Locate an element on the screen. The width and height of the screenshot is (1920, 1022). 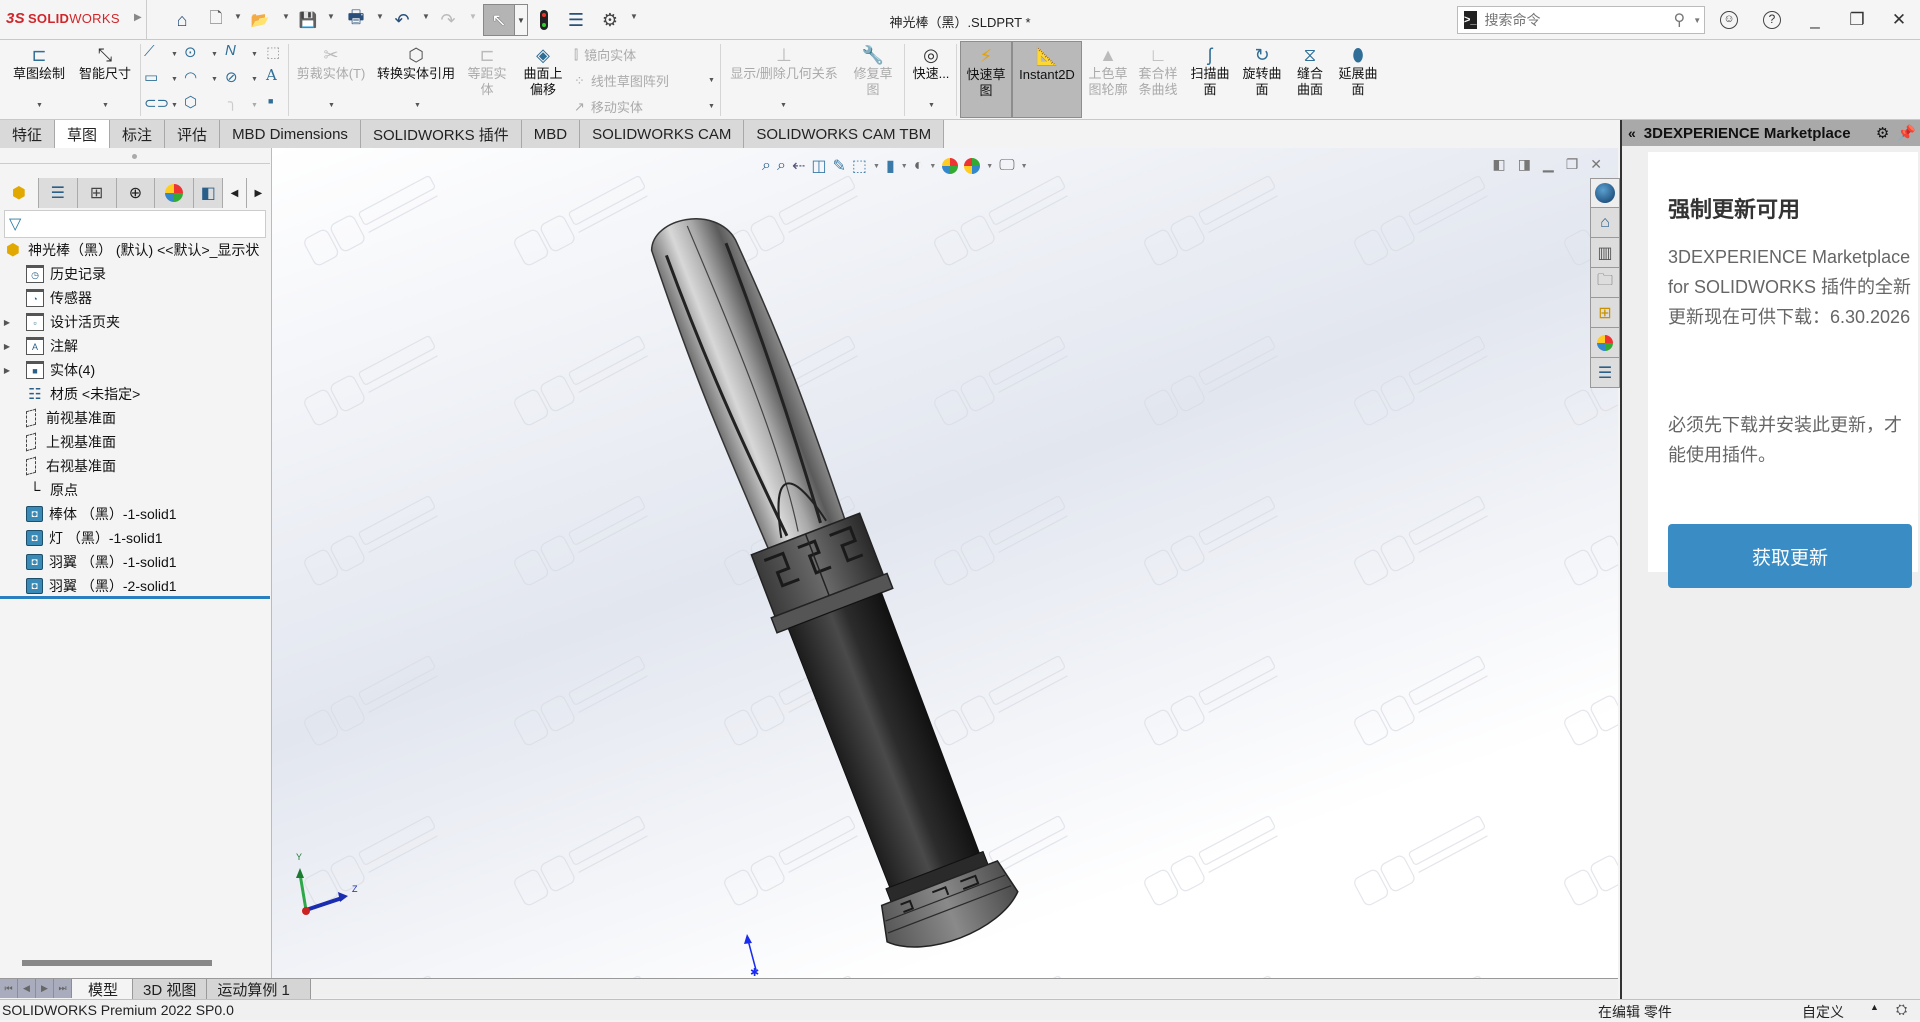
tab-sketch: 草图 is located at coordinates (83, 134).